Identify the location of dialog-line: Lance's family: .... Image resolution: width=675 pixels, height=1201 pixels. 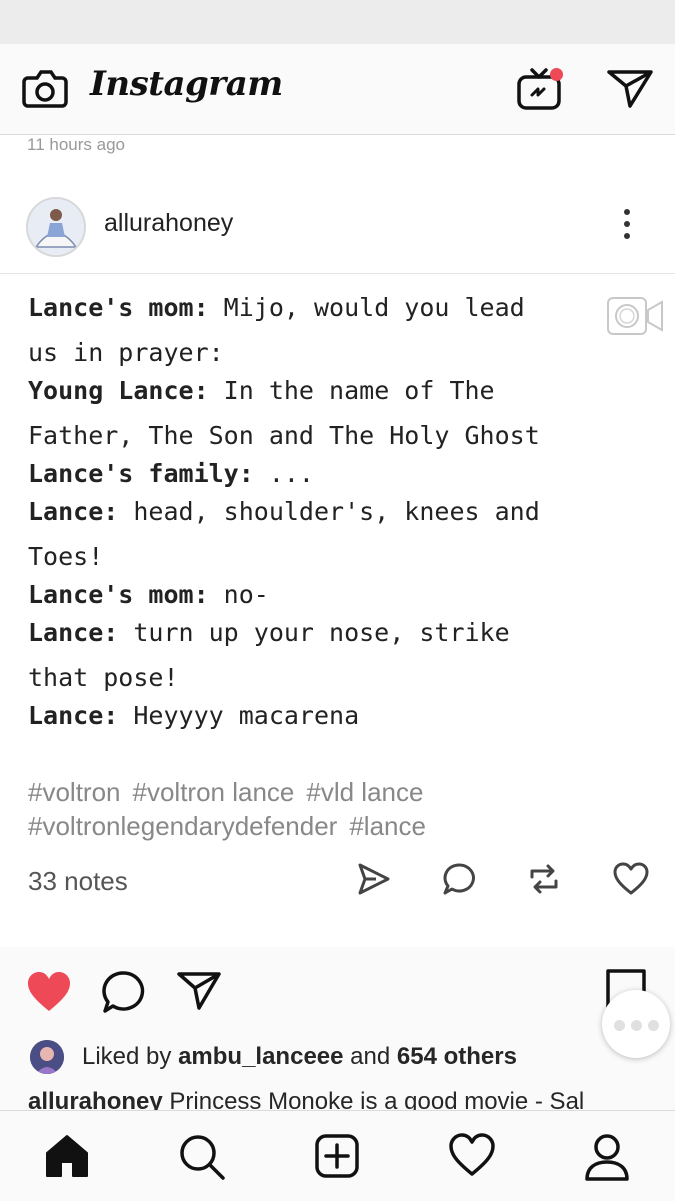
(171, 473).